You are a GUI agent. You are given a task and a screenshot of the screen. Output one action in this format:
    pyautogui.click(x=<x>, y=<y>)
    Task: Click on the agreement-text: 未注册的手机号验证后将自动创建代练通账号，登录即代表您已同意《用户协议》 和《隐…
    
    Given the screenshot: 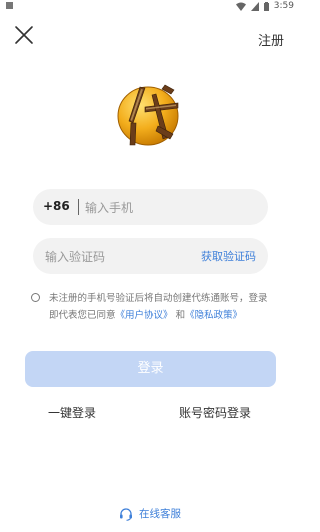 What is the action you would take?
    pyautogui.click(x=151, y=307)
    